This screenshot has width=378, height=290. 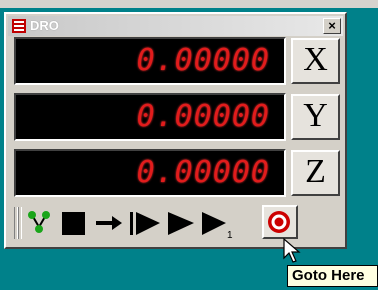 I want to click on y-axis-button: Y, so click(x=315, y=117).